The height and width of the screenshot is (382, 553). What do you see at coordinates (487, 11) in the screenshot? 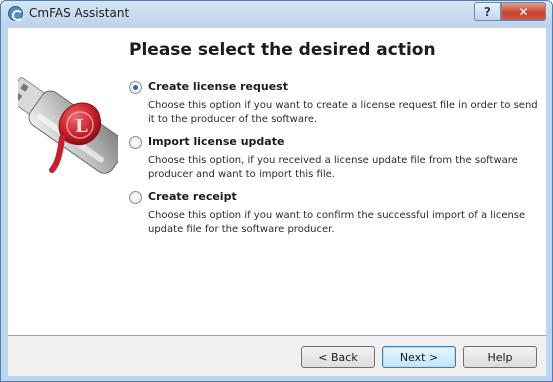
I see `help-title-button: ?` at bounding box center [487, 11].